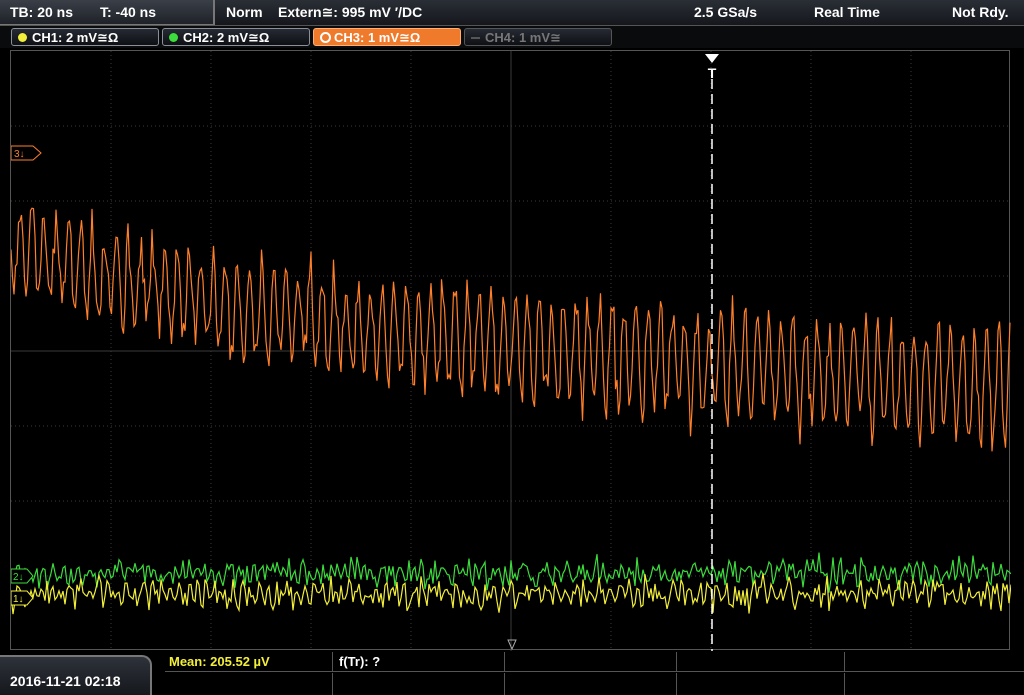  What do you see at coordinates (18, 599) in the screenshot?
I see `svg-text: 1↓` at bounding box center [18, 599].